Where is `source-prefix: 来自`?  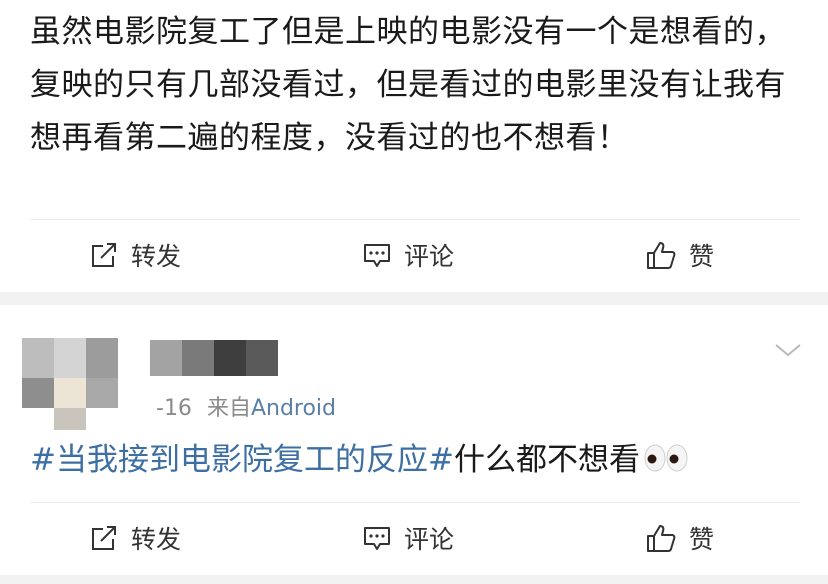 source-prefix: 来自 is located at coordinates (228, 408).